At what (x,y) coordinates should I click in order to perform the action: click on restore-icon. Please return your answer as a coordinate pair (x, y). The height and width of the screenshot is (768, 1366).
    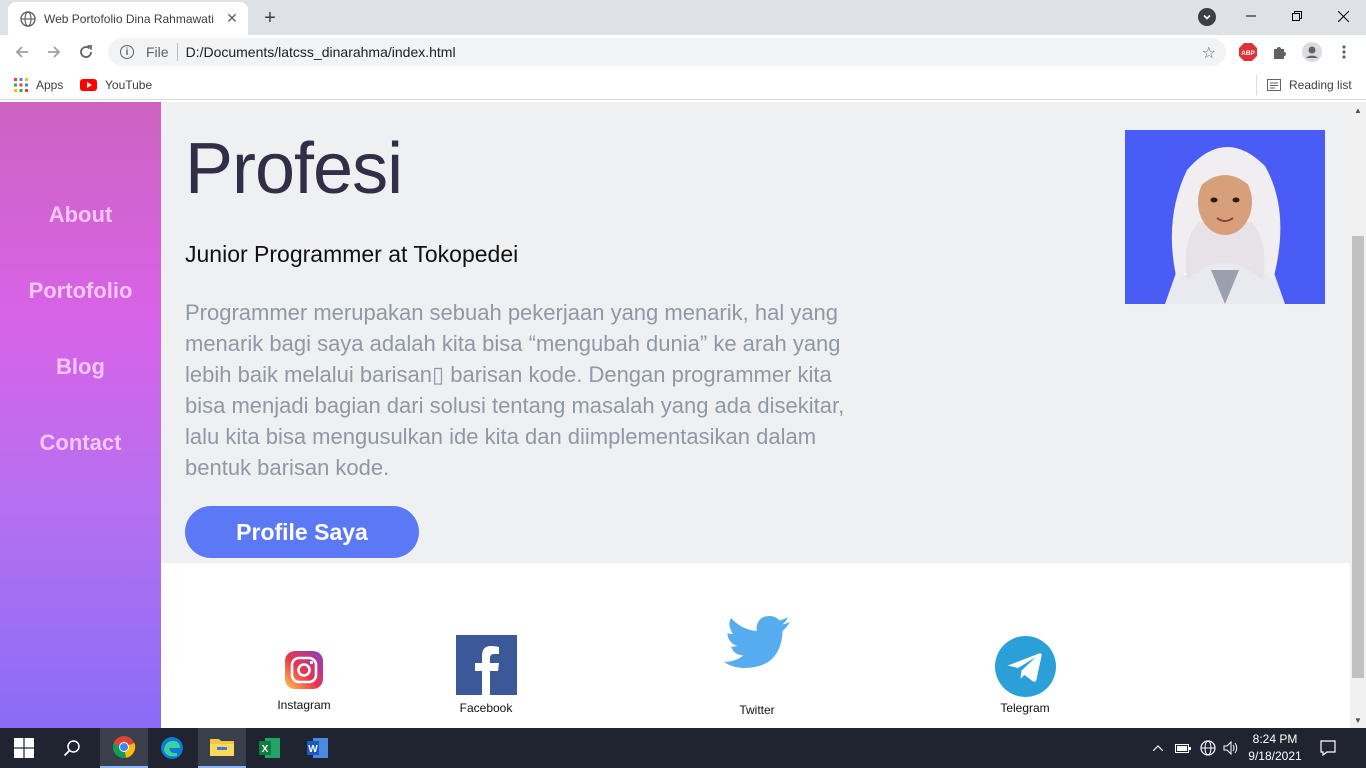
    Looking at the image, I should click on (1297, 16).